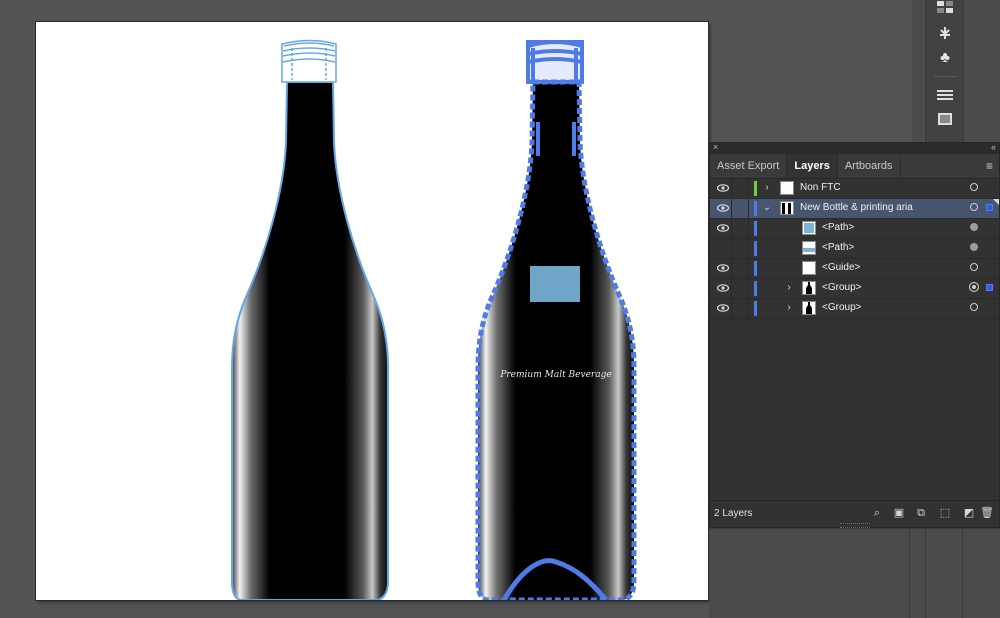 This screenshot has height=618, width=1000. What do you see at coordinates (854, 189) in the screenshot?
I see `layer-row: › Non FTC` at bounding box center [854, 189].